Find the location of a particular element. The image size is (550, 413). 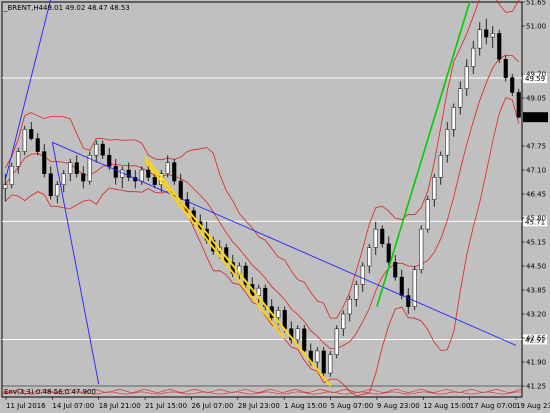

y-tick-label: 47.75 is located at coordinates (536, 147).